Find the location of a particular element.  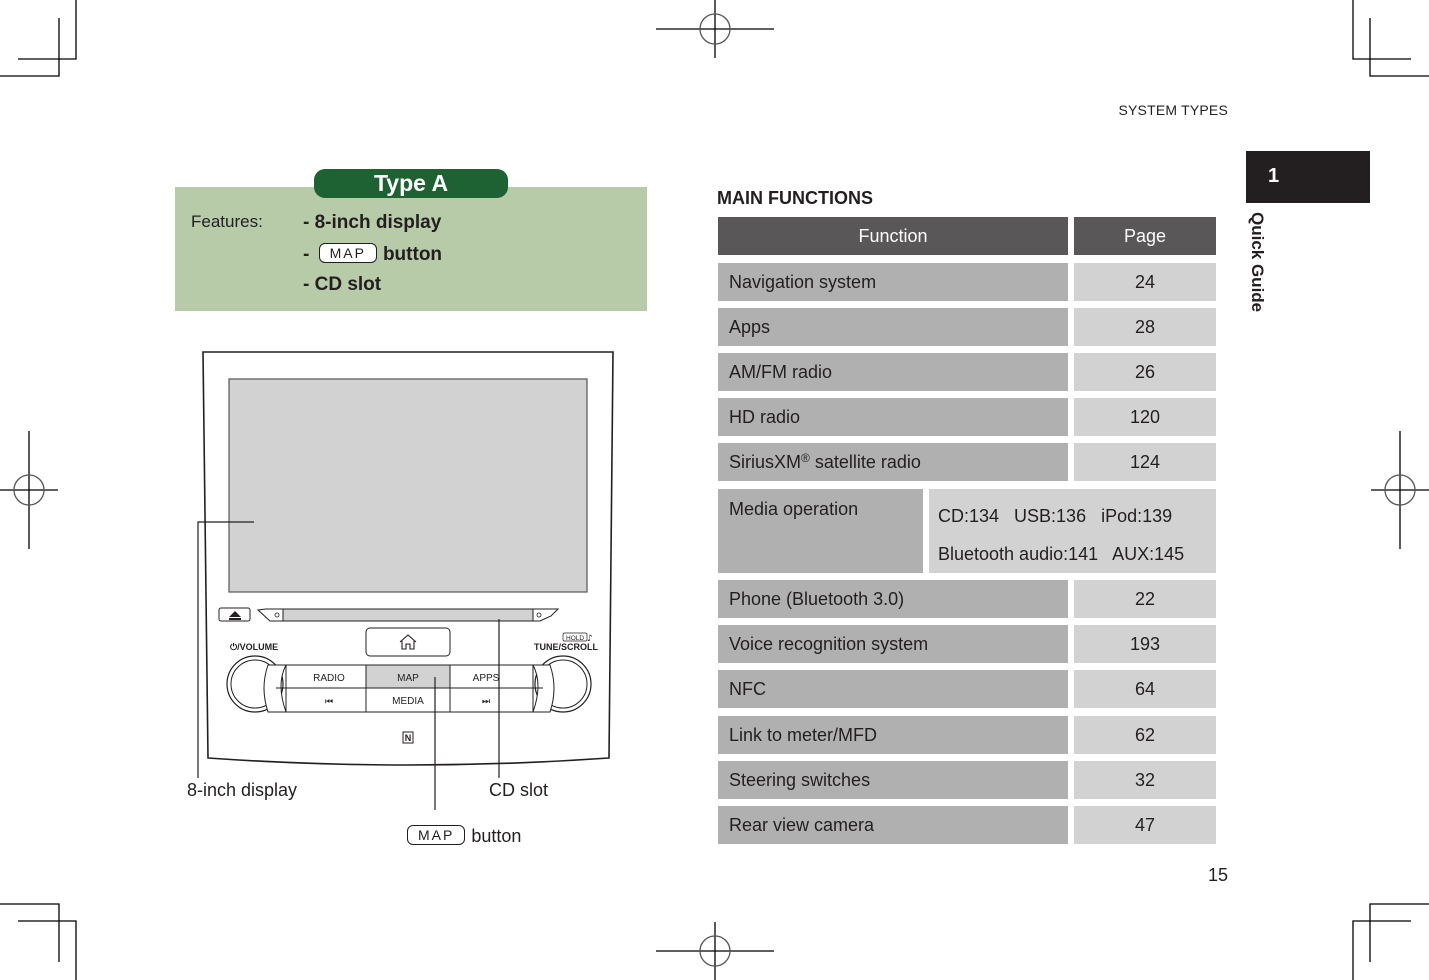

table-cell-page: 28 is located at coordinates (1145, 327).